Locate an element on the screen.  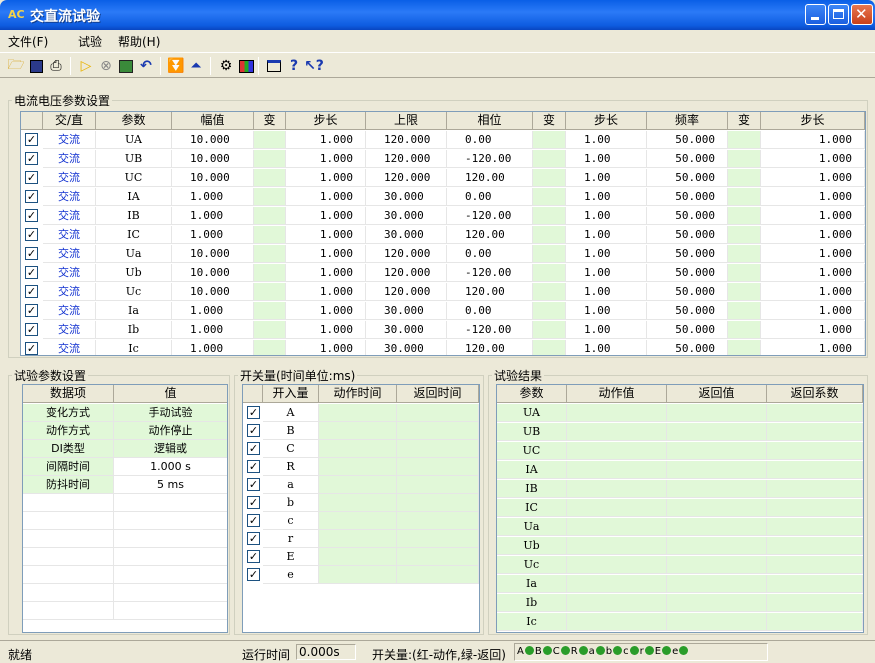
param-name-cell: Uc is located at coordinates (134, 292).